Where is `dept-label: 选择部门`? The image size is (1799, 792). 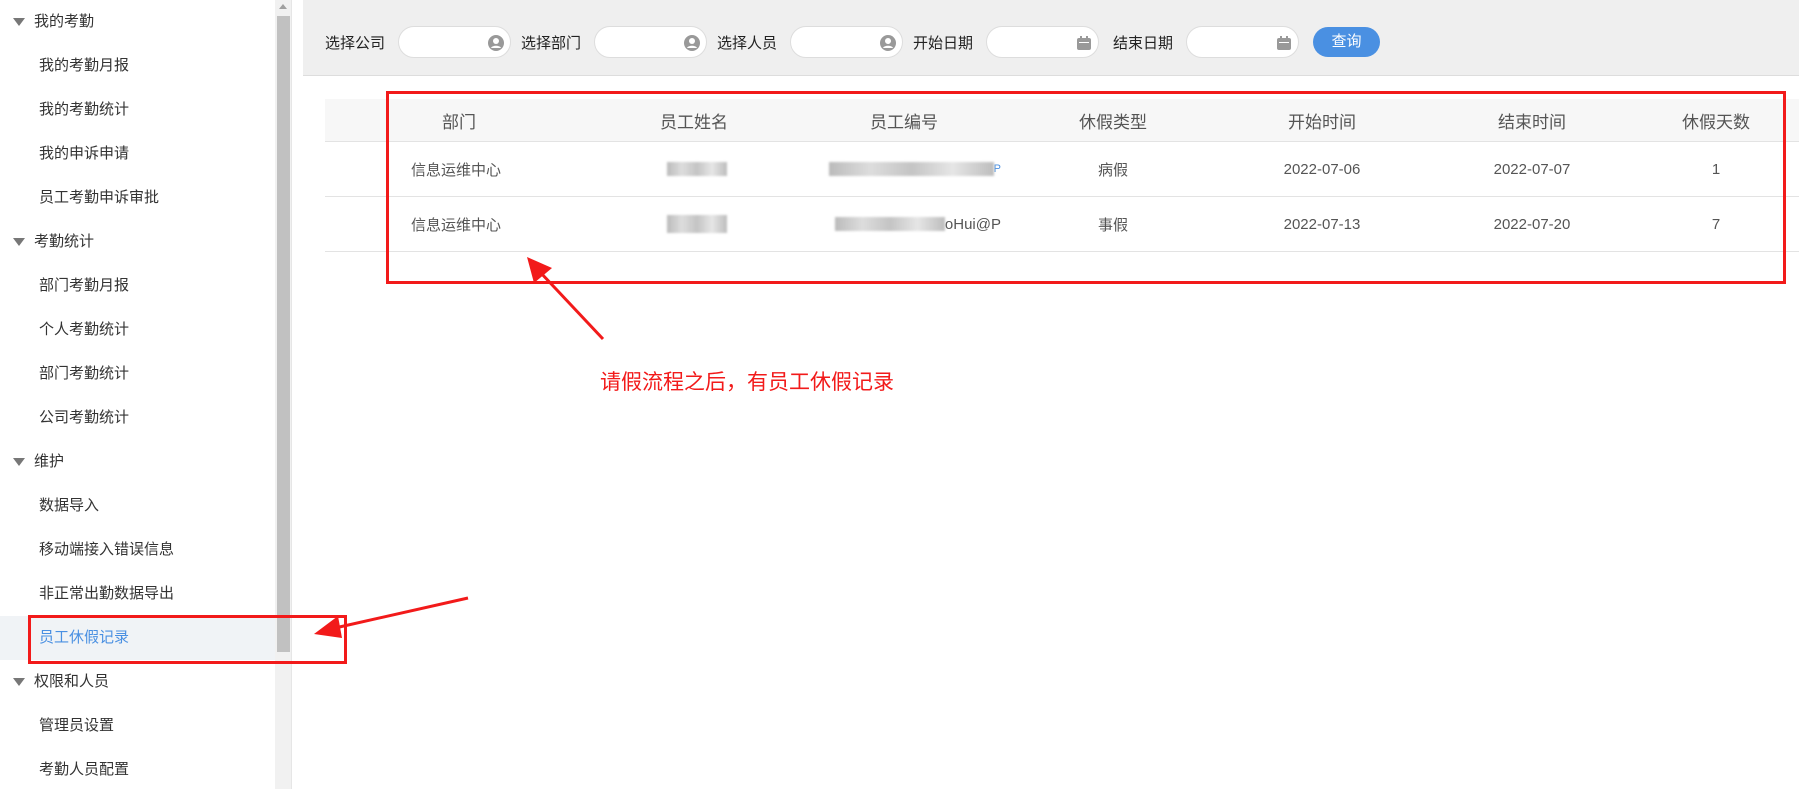 dept-label: 选择部门 is located at coordinates (551, 43).